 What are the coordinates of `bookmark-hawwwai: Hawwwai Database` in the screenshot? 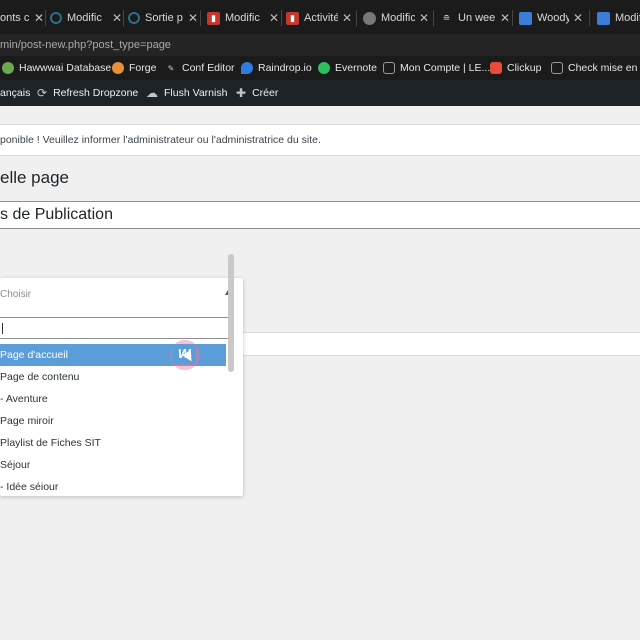 It's located at (56, 68).